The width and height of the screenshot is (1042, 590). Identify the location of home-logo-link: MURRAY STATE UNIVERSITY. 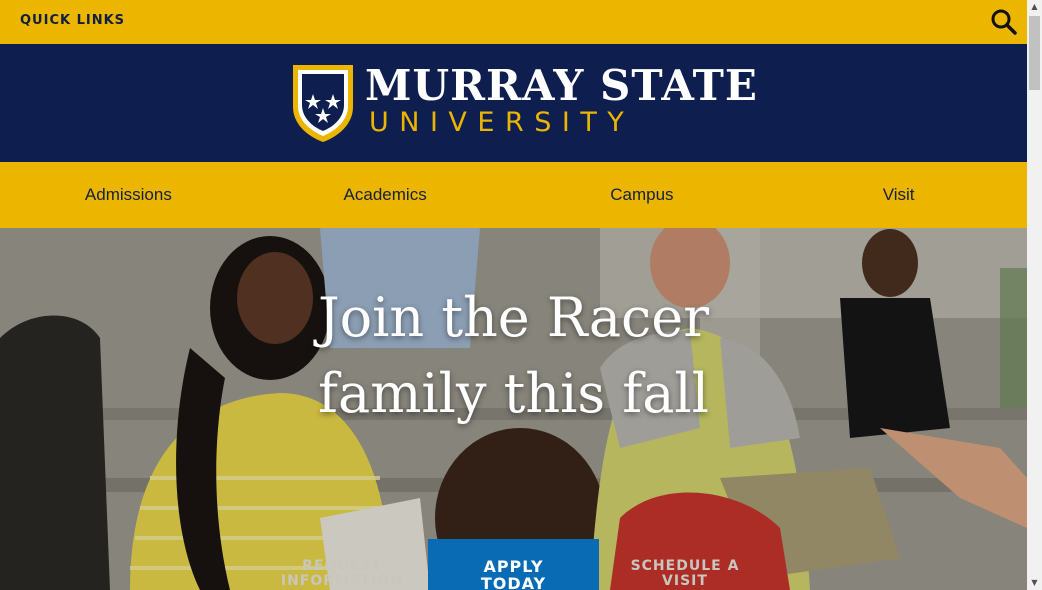
(524, 103).